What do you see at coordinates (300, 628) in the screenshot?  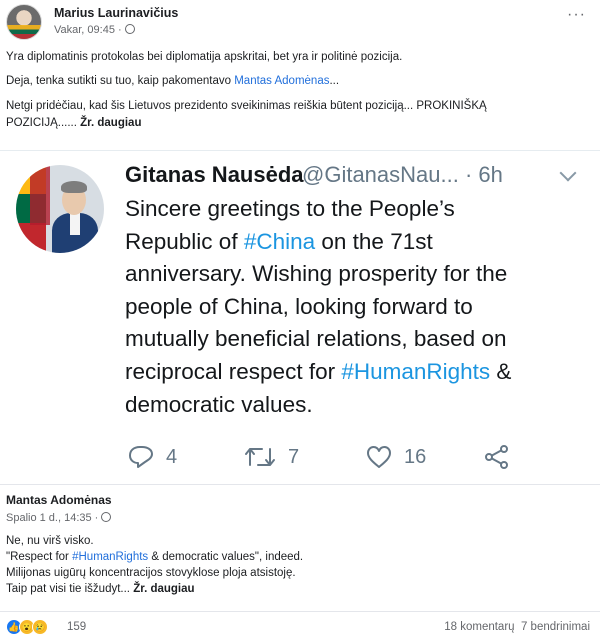 I see `post-footer: 👍 😮 😢 159 18 komentarų 7 bendrinimai` at bounding box center [300, 628].